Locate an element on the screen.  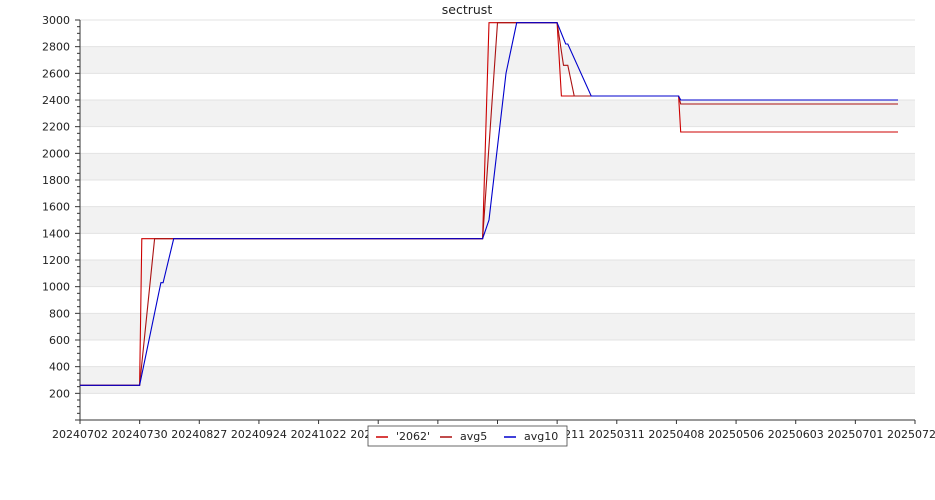
y-tick-label: 400 is located at coordinates (59, 367).